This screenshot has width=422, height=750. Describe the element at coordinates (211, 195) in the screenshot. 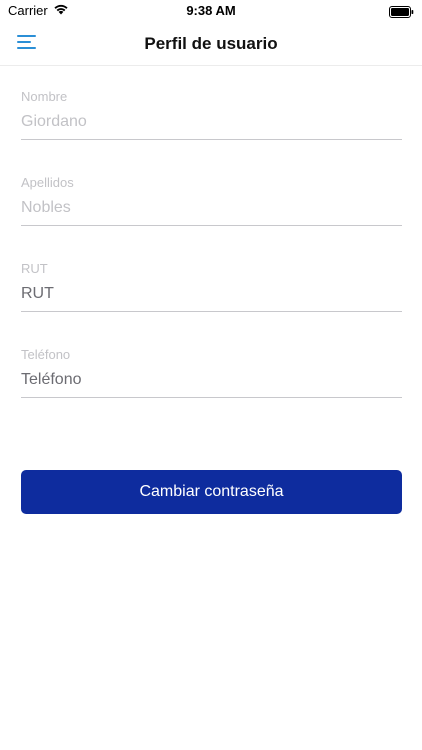

I see `apellidos-field-group: Apellidos` at that location.